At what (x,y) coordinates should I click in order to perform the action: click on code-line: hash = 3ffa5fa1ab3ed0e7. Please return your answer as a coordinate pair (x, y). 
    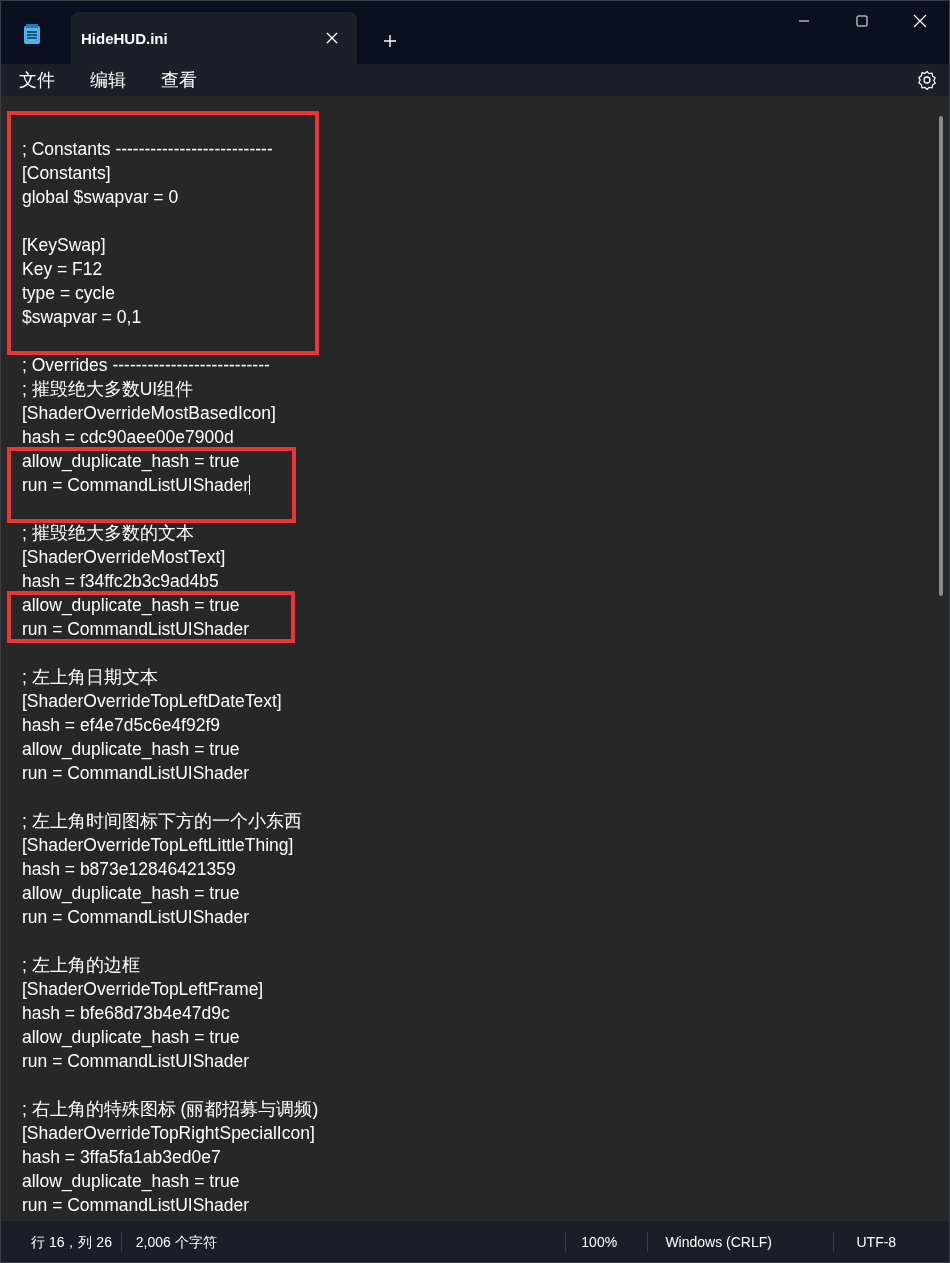
    Looking at the image, I should click on (121, 1157).